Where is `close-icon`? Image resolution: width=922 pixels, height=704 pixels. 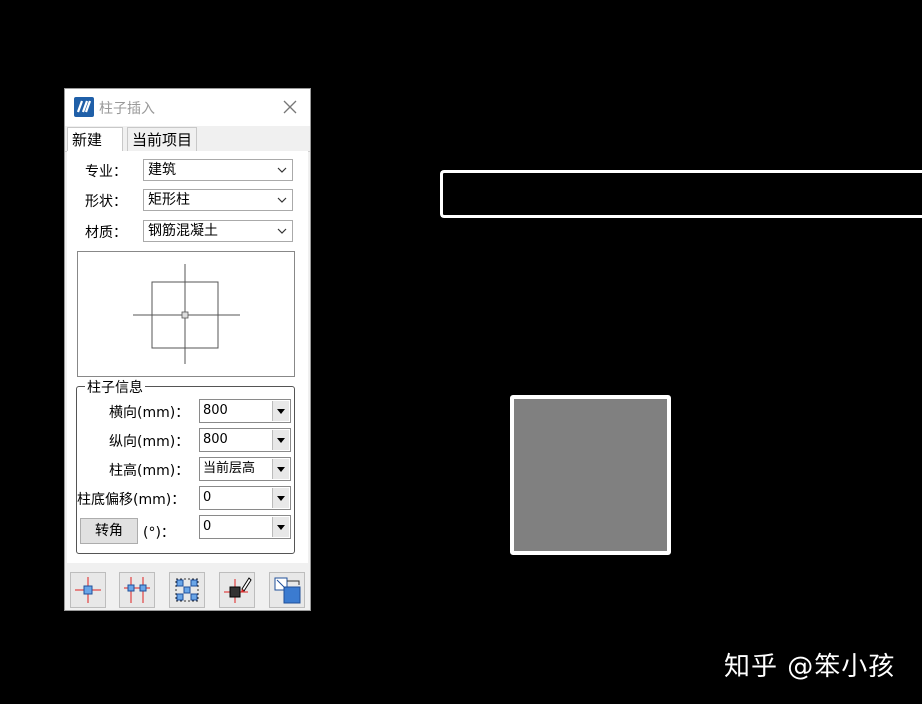 close-icon is located at coordinates (289, 107).